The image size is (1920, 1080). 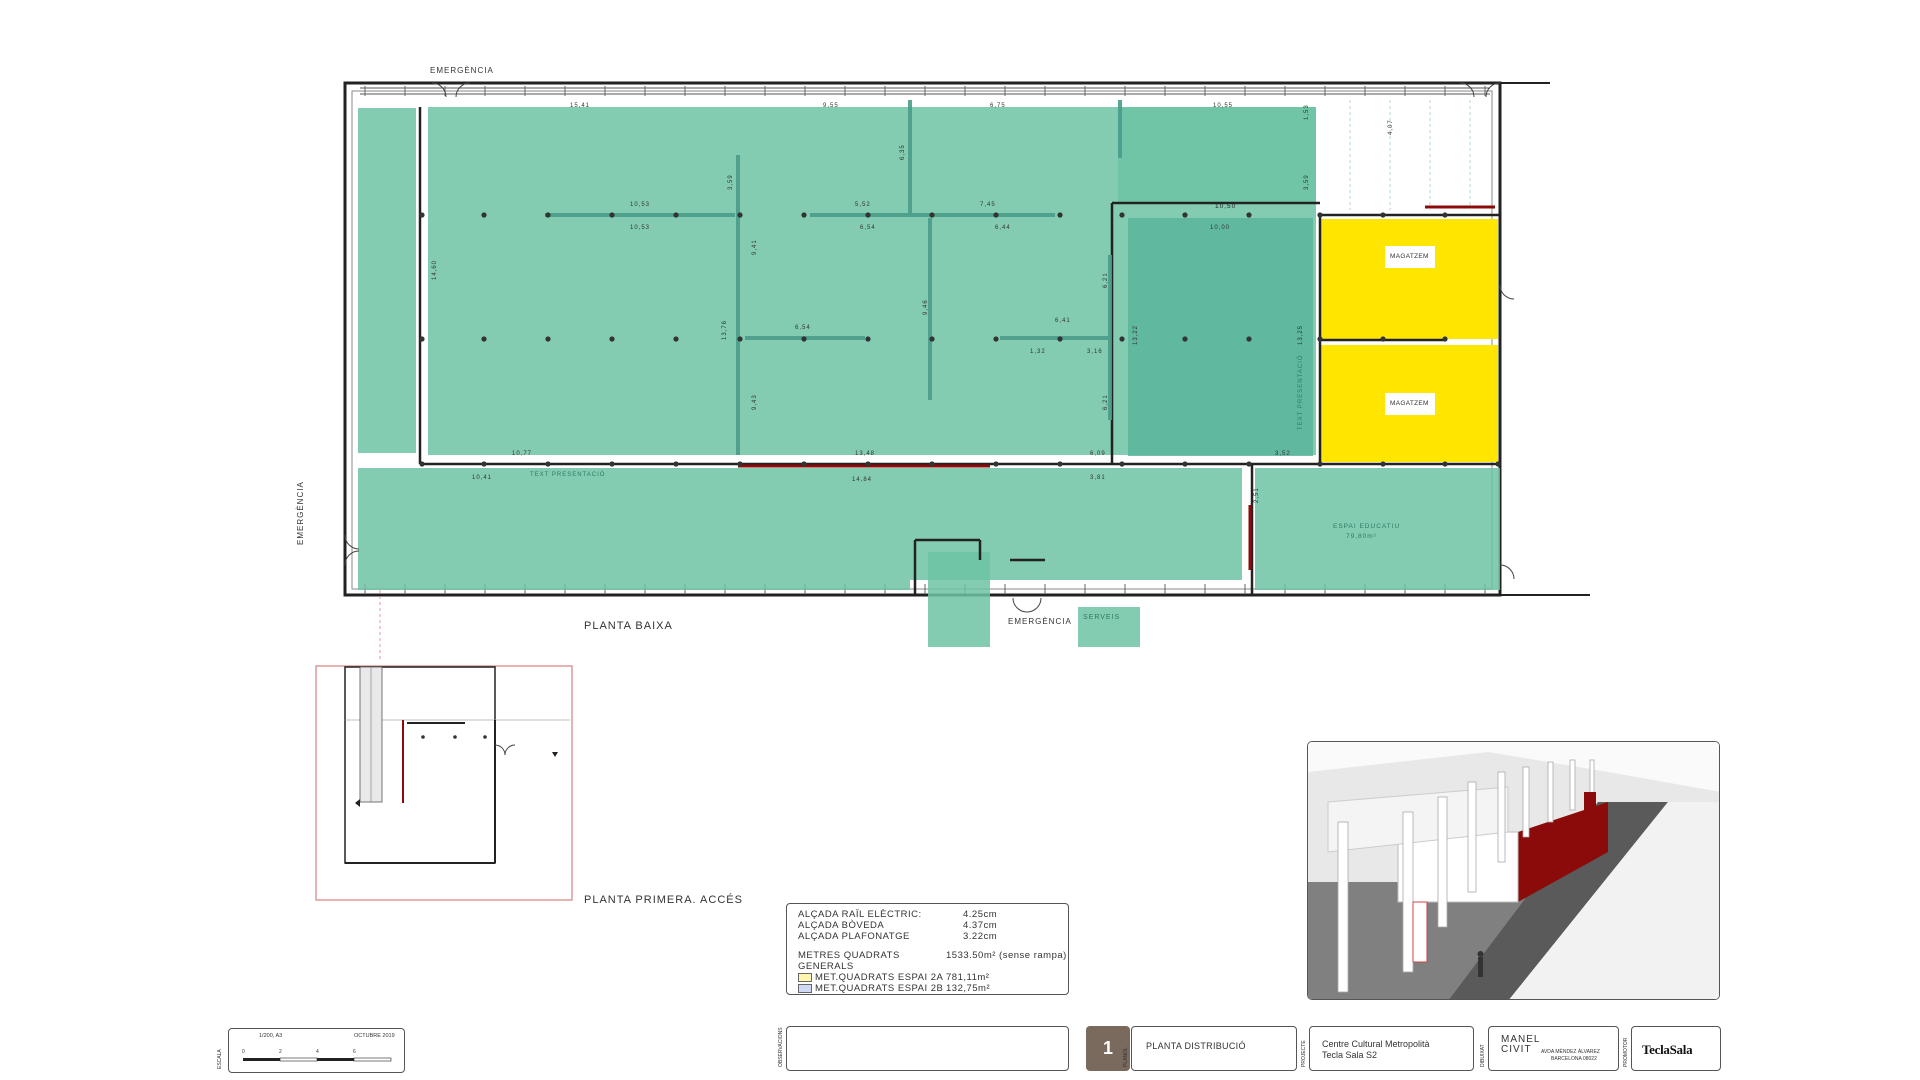 I want to click on dim-v-10: 13,22, so click(x=1136, y=334).